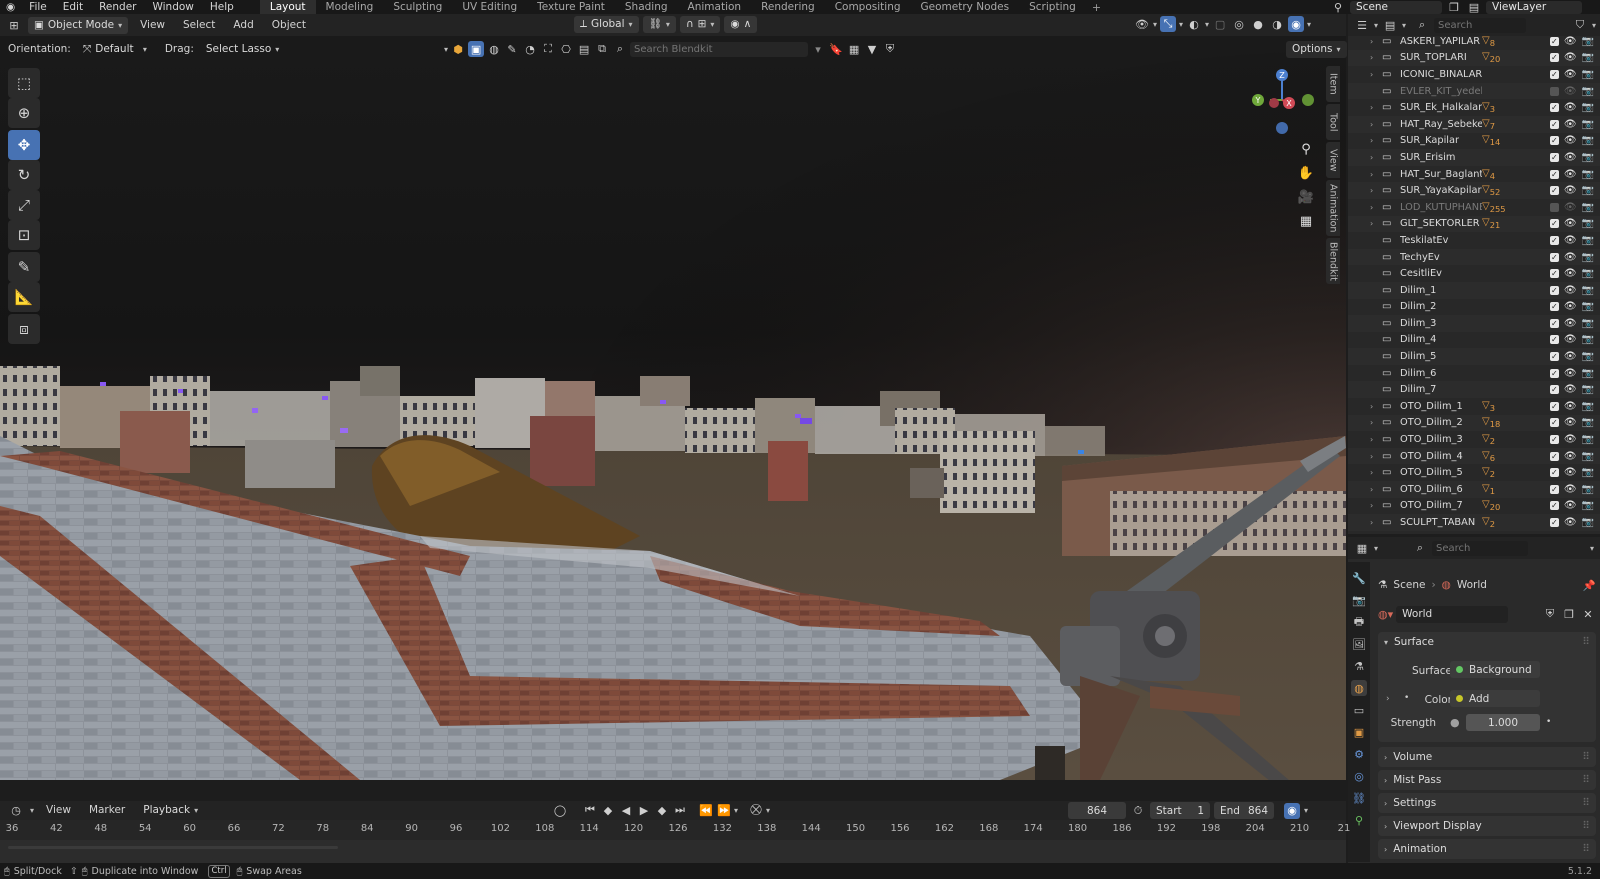  What do you see at coordinates (1441, 422) in the screenshot?
I see `collection-name: OTO_Dilim_2` at bounding box center [1441, 422].